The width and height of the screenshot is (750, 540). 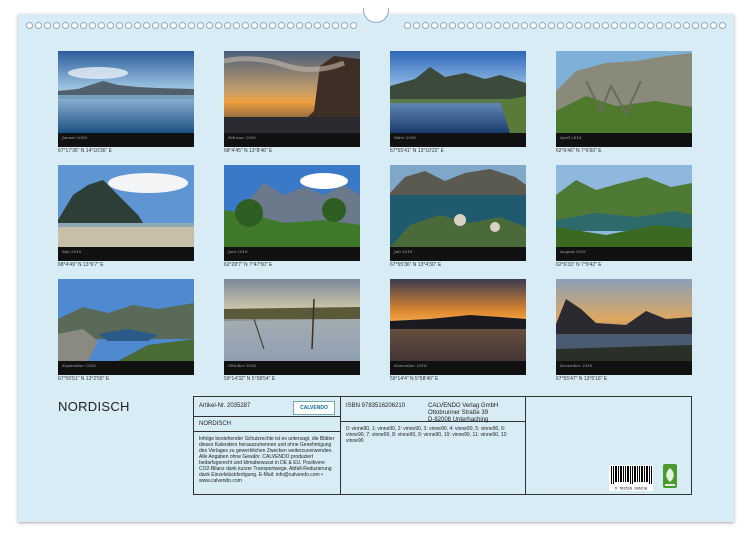 What do you see at coordinates (126, 206) in the screenshot?
I see `may-landscape-image` at bounding box center [126, 206].